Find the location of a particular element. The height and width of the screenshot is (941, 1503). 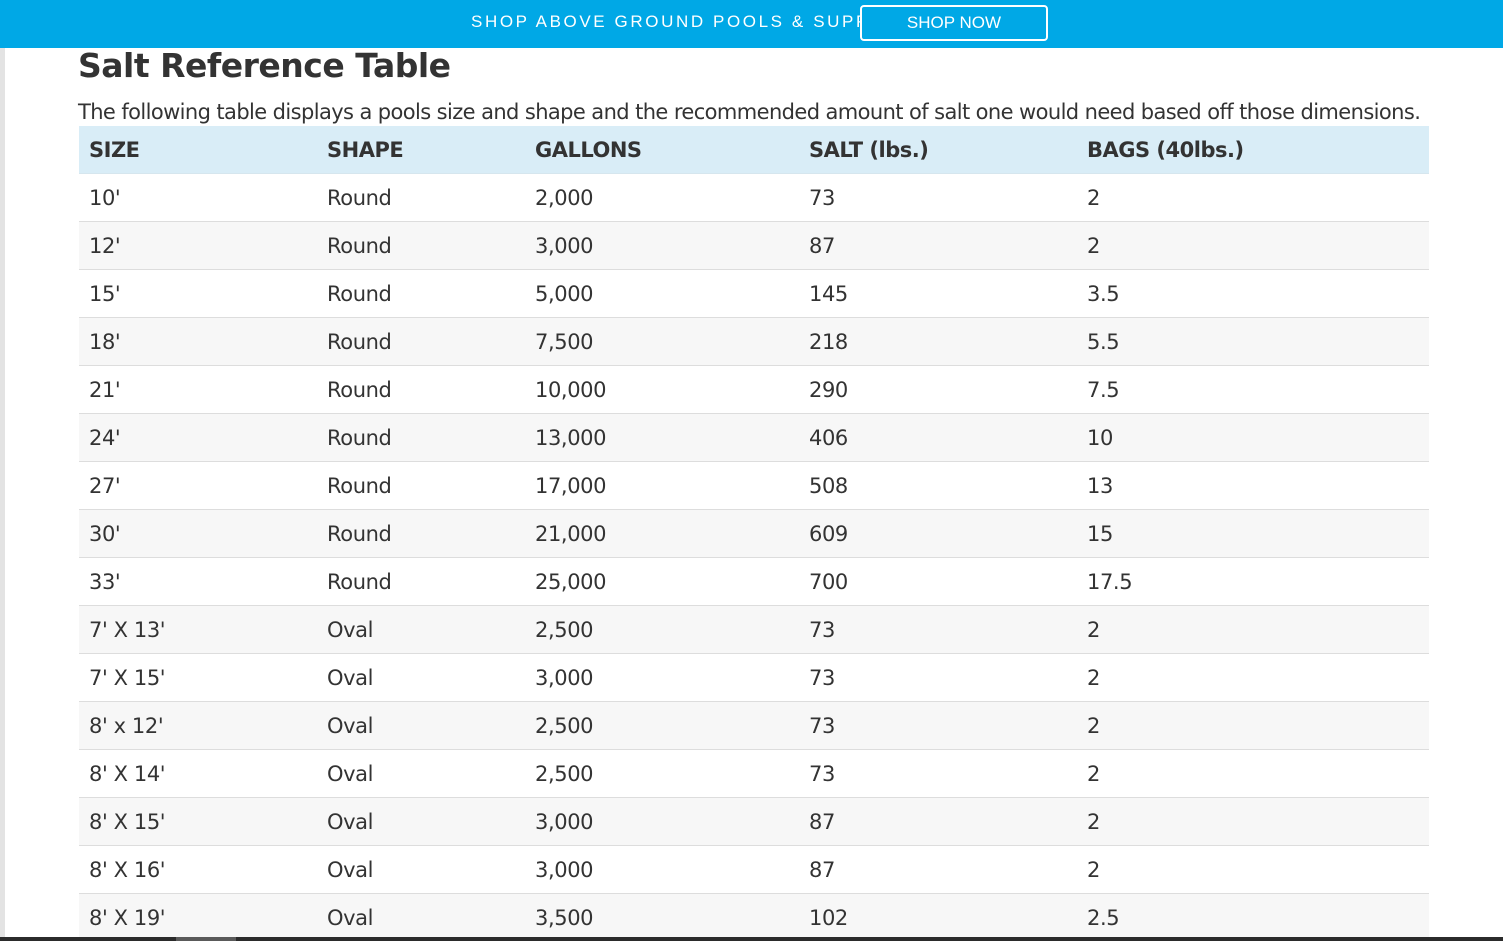

cell-size: 10' is located at coordinates (198, 197).